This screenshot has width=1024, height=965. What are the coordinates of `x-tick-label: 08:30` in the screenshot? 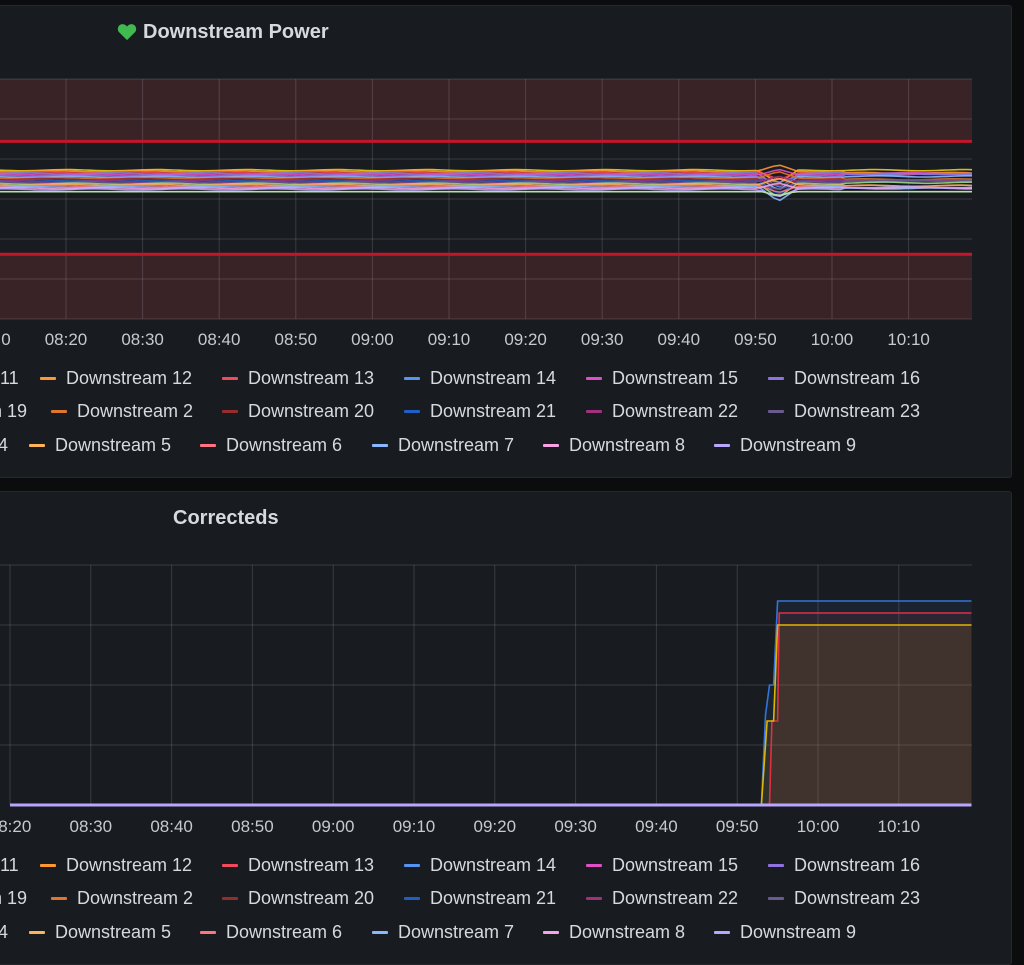 It's located at (91, 826).